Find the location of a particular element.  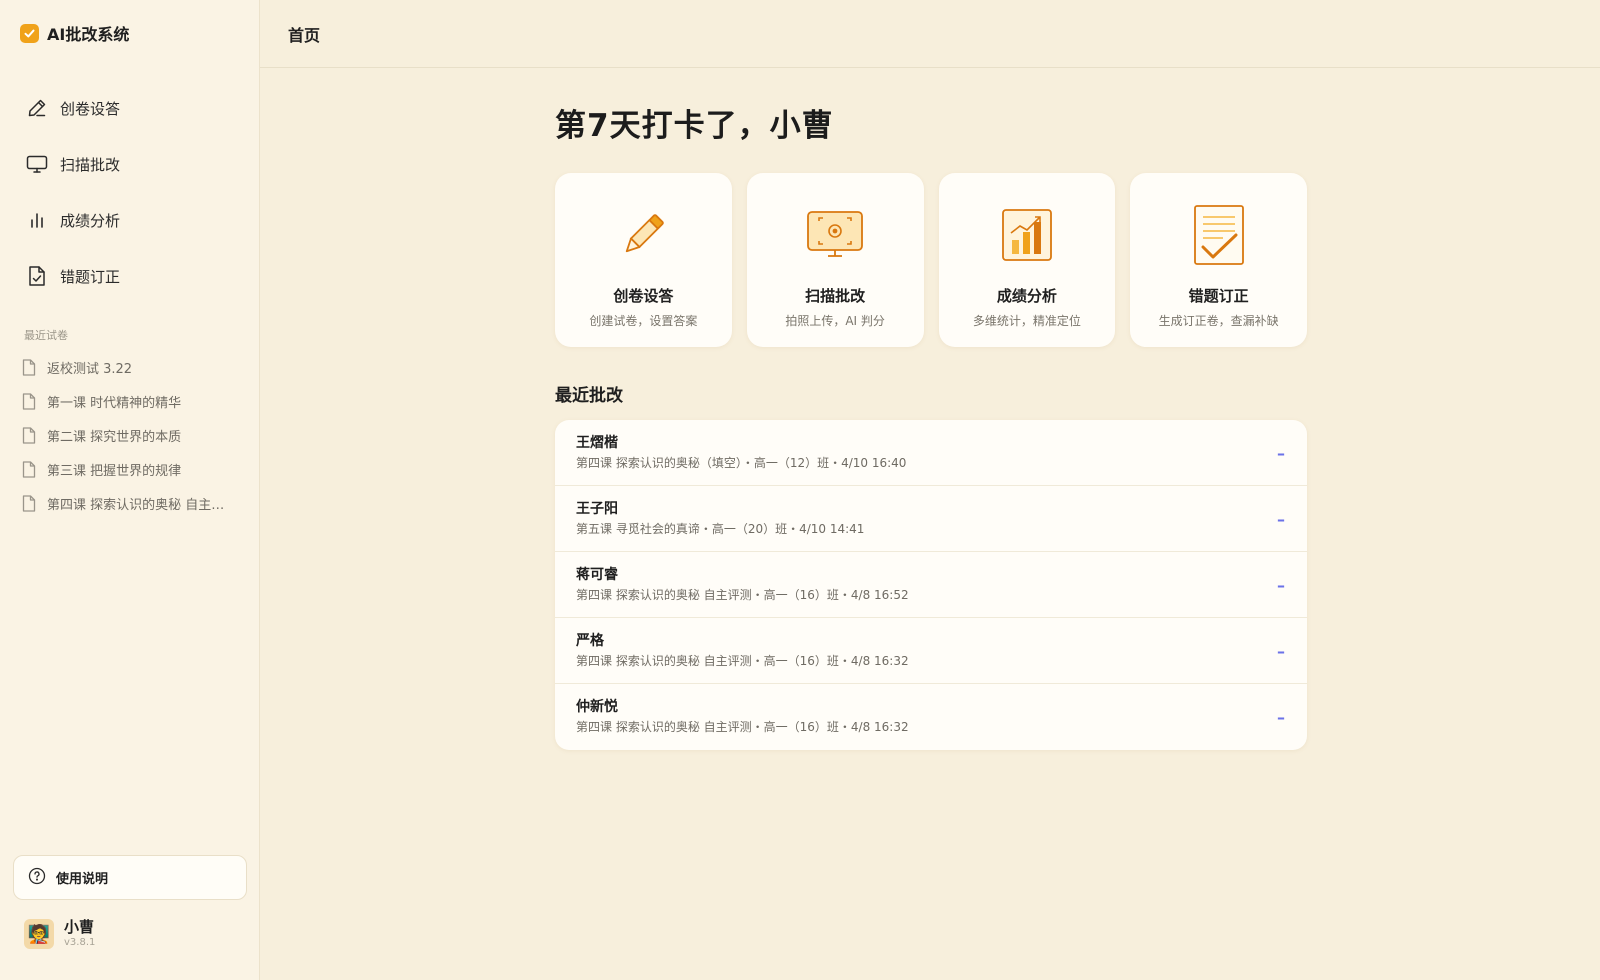

card-subtitle: 生成订正卷，查漏补缺 is located at coordinates (1218, 321).